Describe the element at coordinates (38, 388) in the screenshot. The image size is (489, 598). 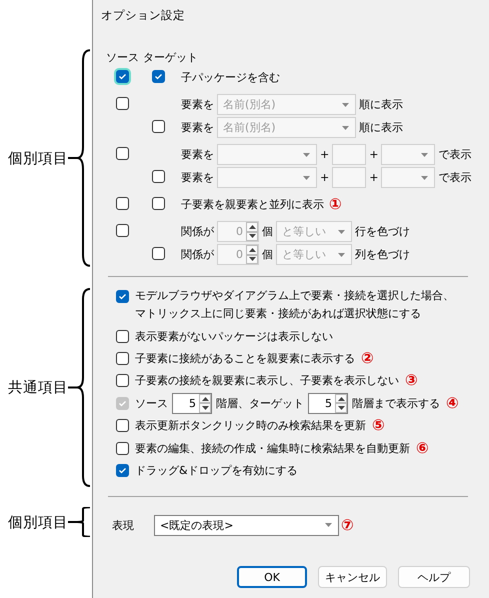
I see `annotation-label: 共通項目` at that location.